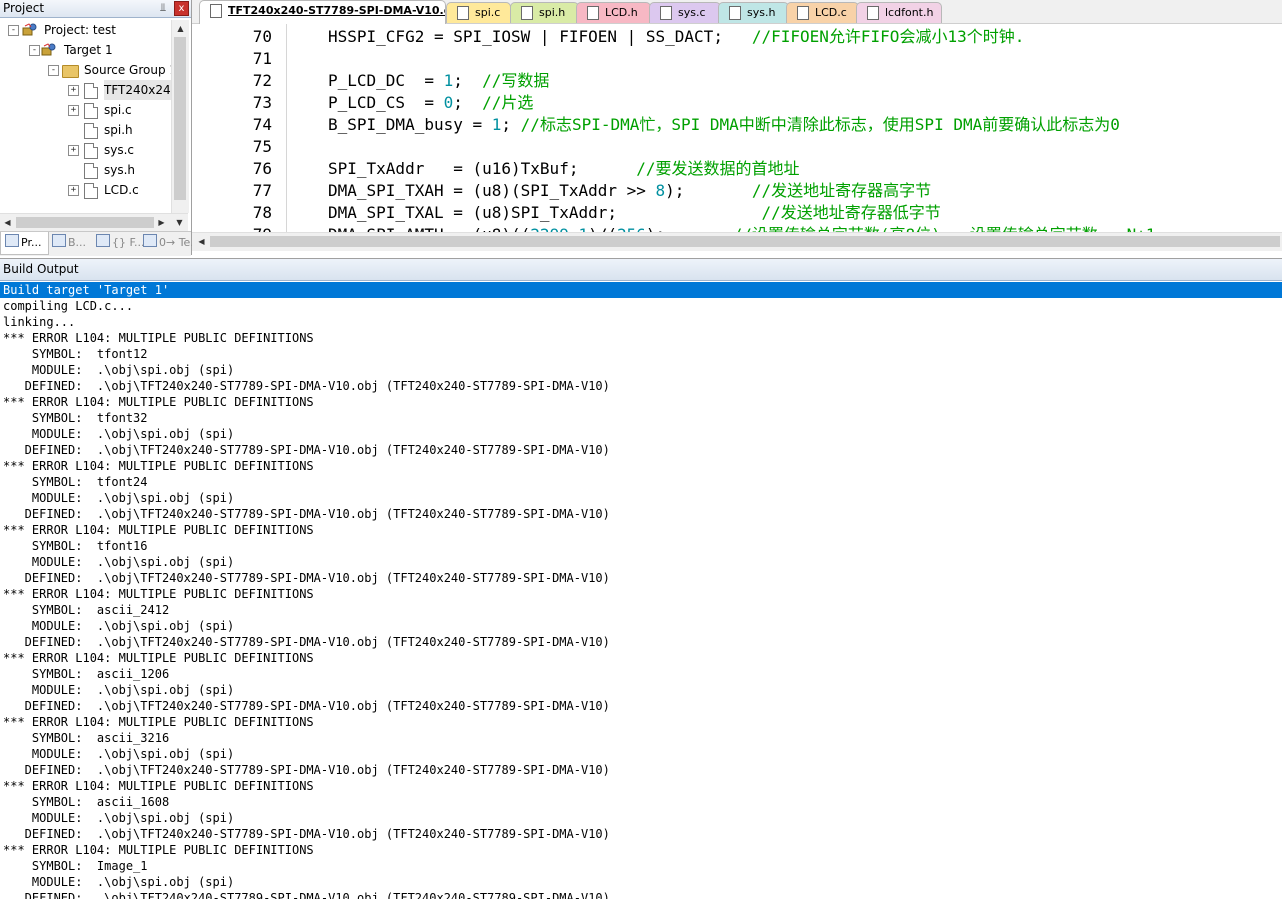 The image size is (1282, 899). Describe the element at coordinates (430, 103) in the screenshot. I see `source-text: P_LCD_CS = 0; //片选` at that location.